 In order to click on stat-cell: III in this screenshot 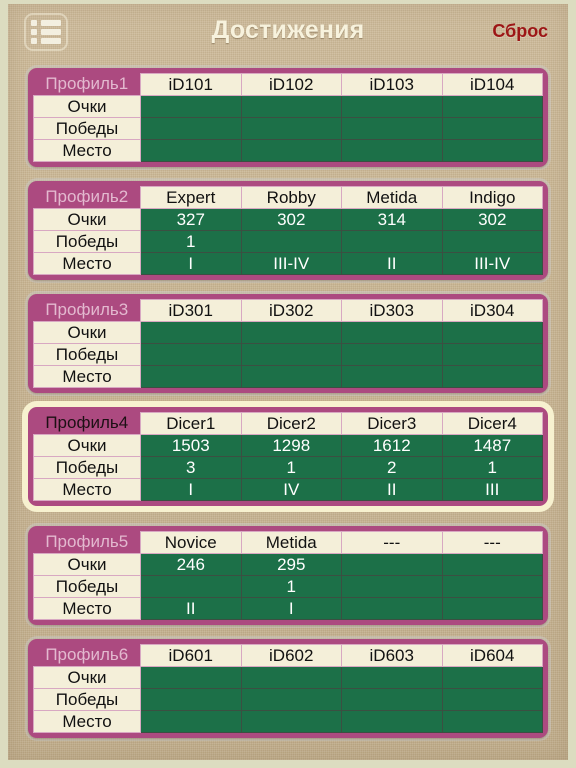, I will do `click(492, 489)`.